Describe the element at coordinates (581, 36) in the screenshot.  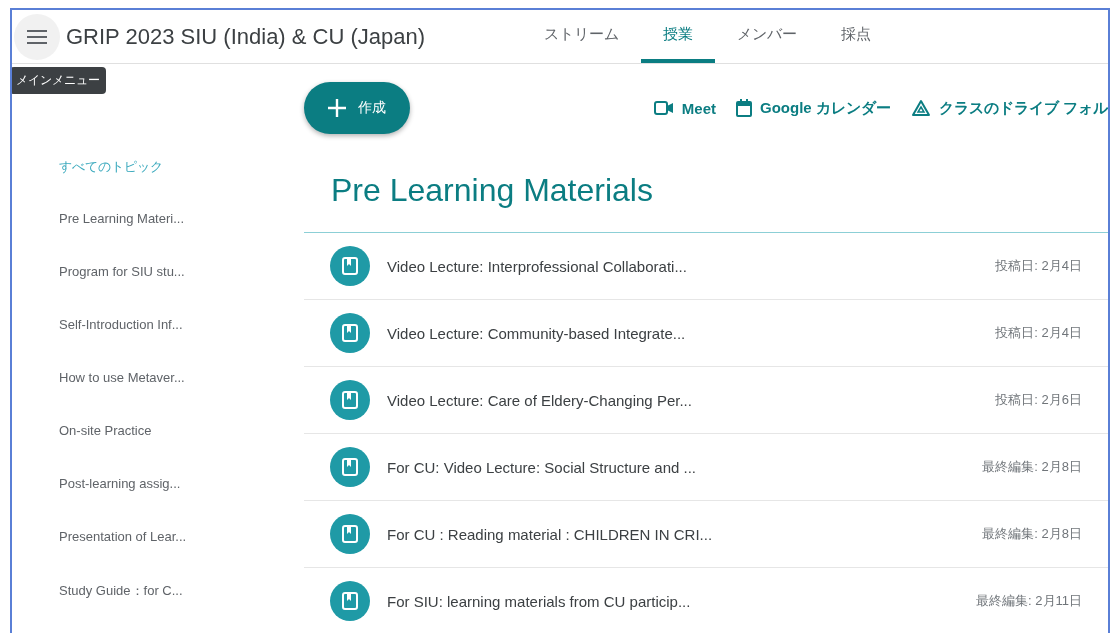
I see `nav-tab: ストリーム` at that location.